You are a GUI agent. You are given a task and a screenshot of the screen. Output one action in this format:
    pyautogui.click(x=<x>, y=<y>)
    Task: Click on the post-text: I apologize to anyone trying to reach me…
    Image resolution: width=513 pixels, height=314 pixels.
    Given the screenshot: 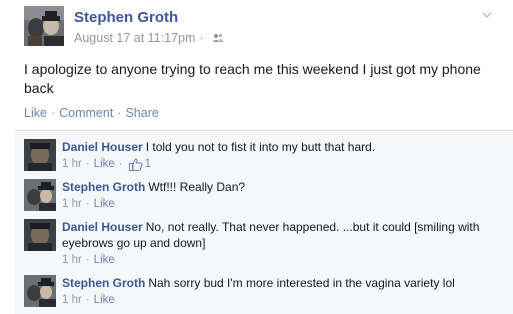 What is the action you would take?
    pyautogui.click(x=252, y=78)
    